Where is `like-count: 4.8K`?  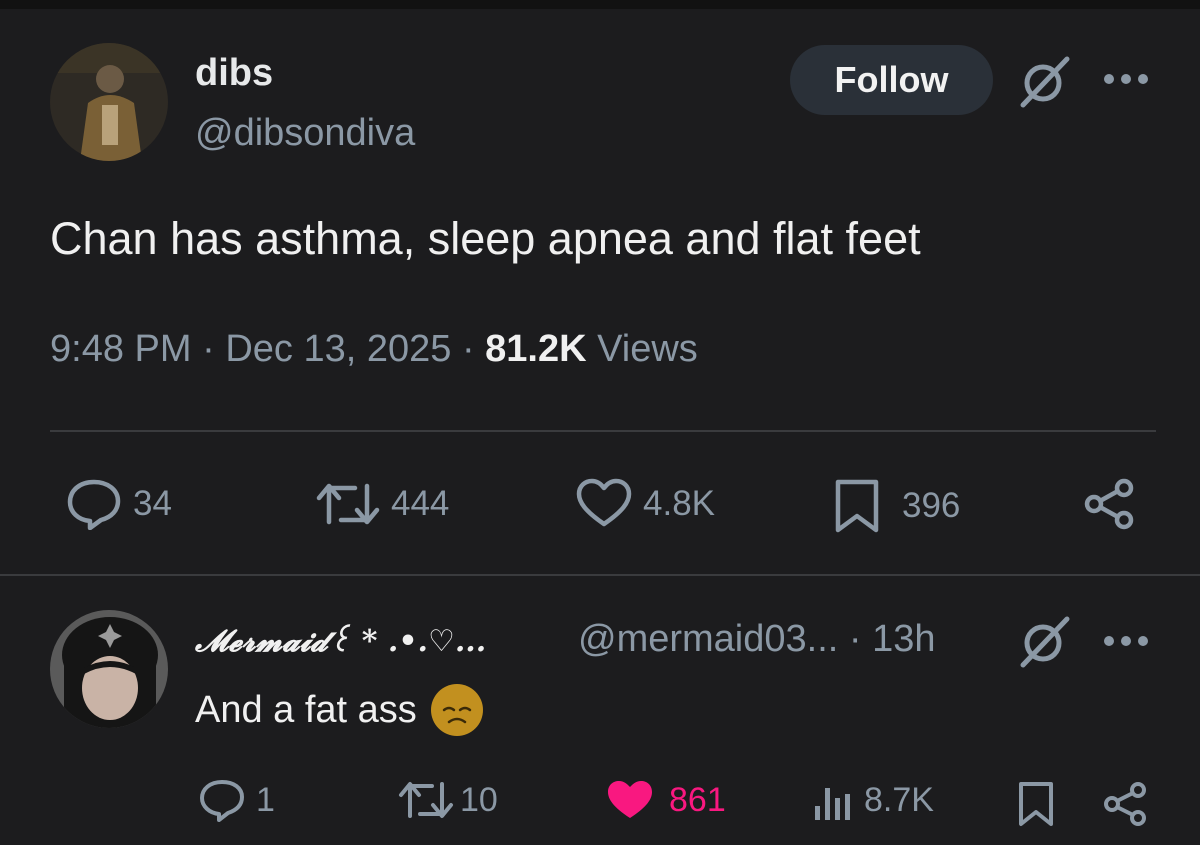
like-count: 4.8K is located at coordinates (679, 503).